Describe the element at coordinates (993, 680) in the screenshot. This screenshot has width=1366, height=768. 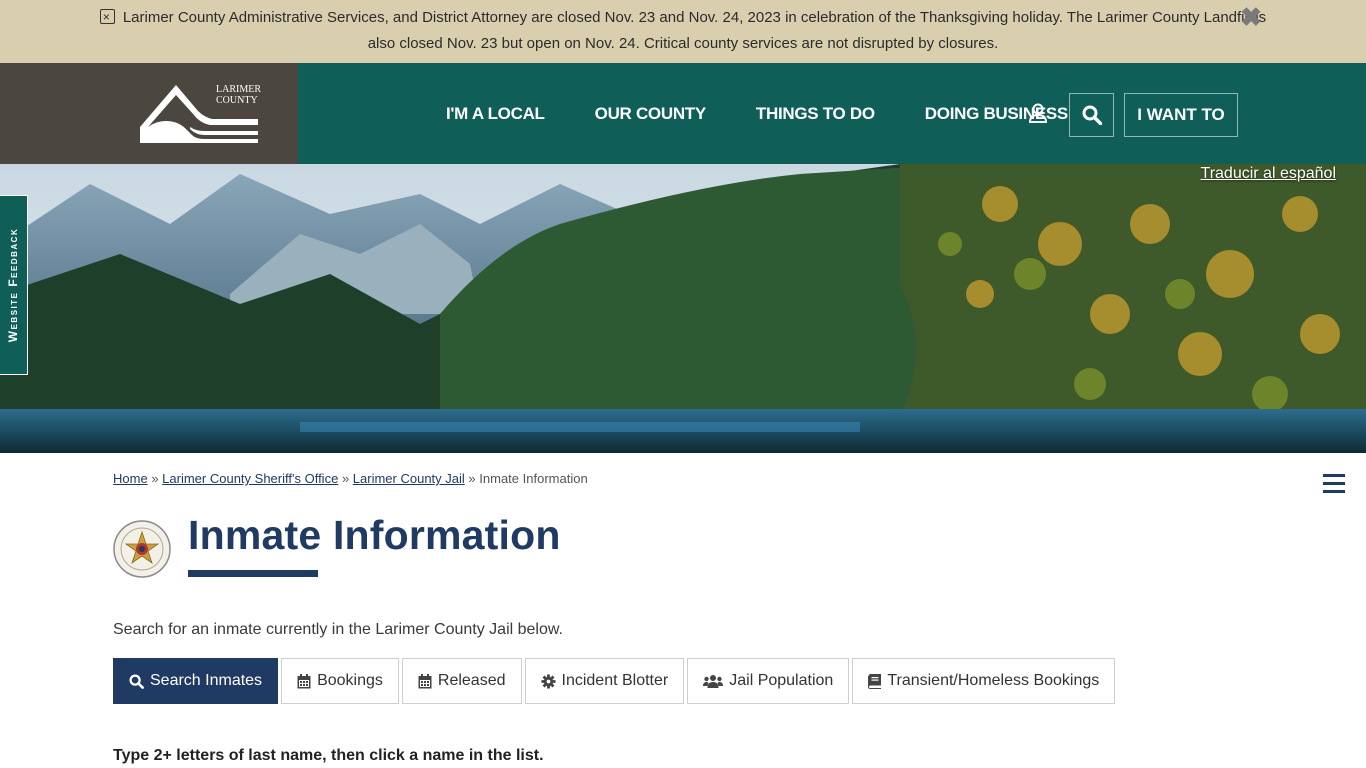
I see `tab-label: Transient/Homeless Bookings` at that location.